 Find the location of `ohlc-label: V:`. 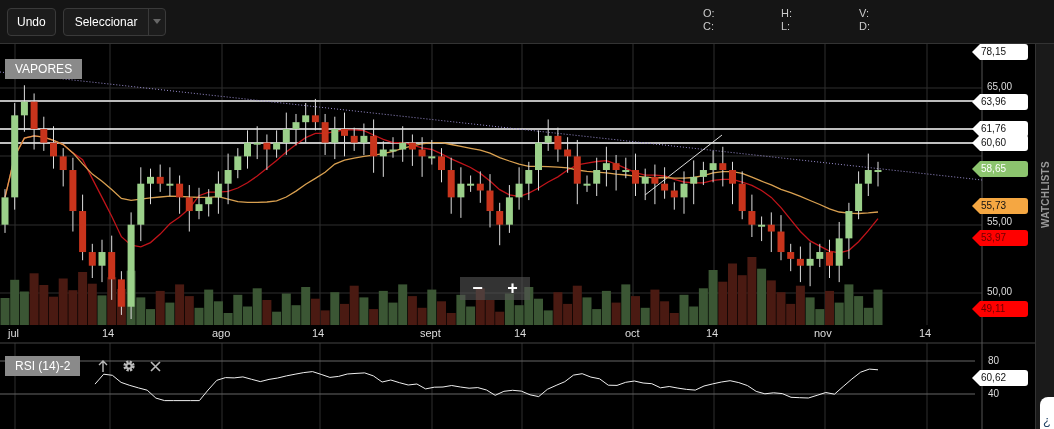

ohlc-label: V: is located at coordinates (864, 13).